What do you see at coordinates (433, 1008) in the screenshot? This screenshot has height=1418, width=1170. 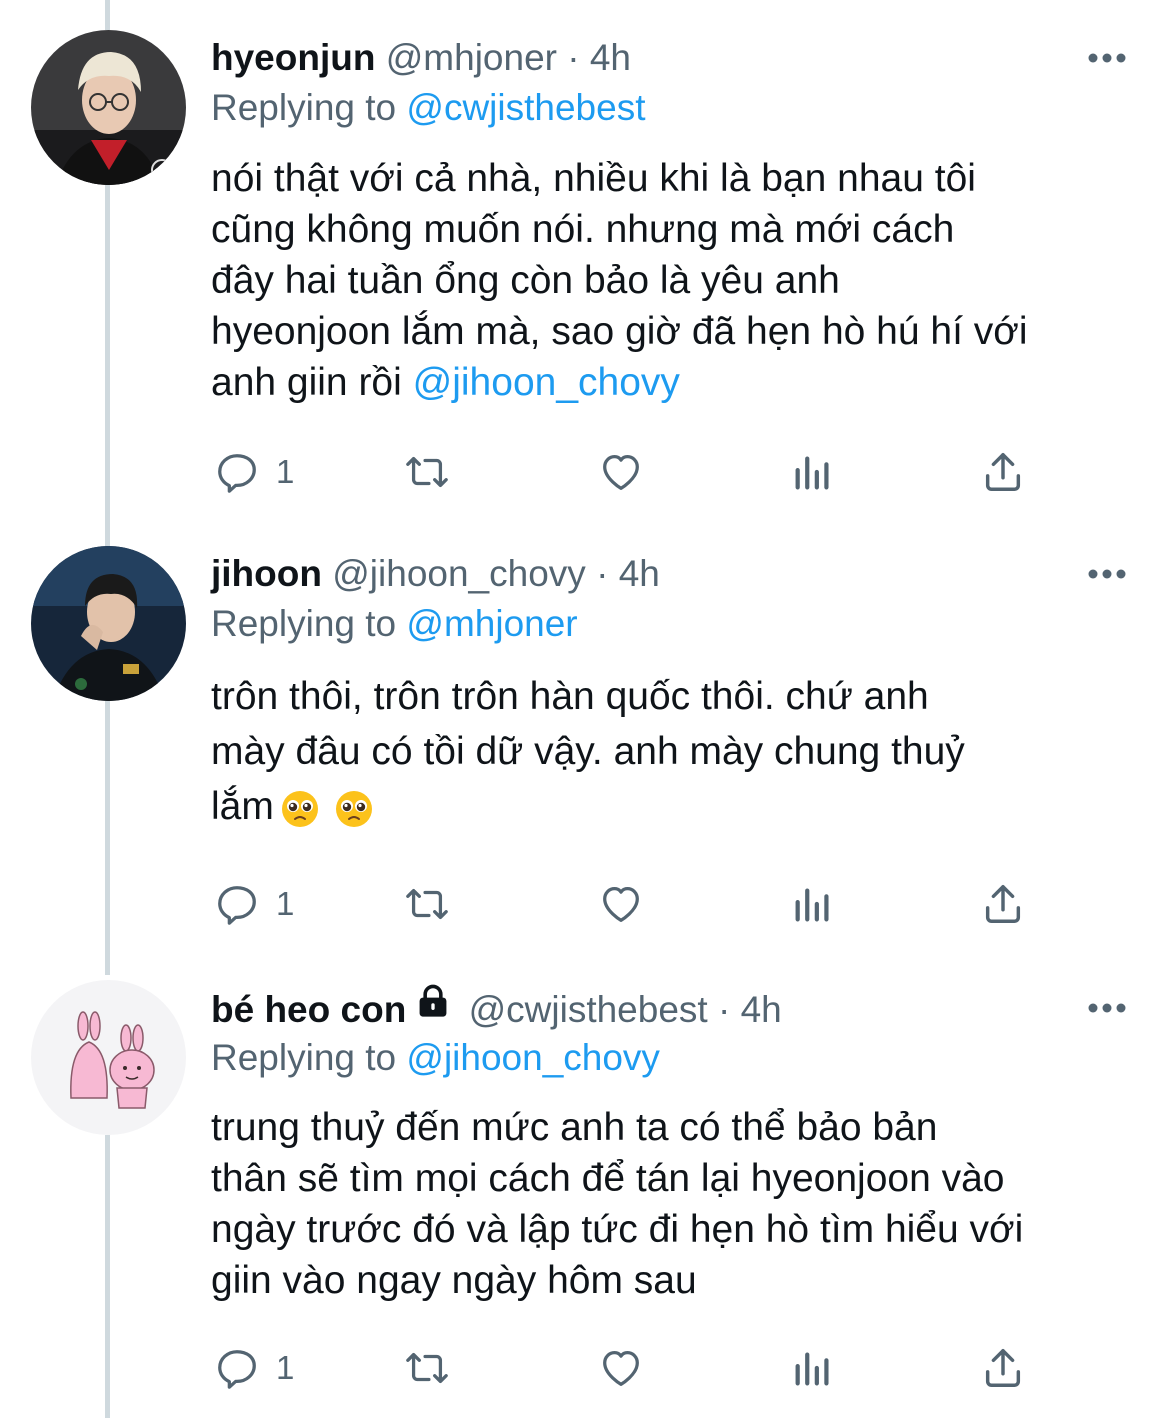 I see `lock-icon` at bounding box center [433, 1008].